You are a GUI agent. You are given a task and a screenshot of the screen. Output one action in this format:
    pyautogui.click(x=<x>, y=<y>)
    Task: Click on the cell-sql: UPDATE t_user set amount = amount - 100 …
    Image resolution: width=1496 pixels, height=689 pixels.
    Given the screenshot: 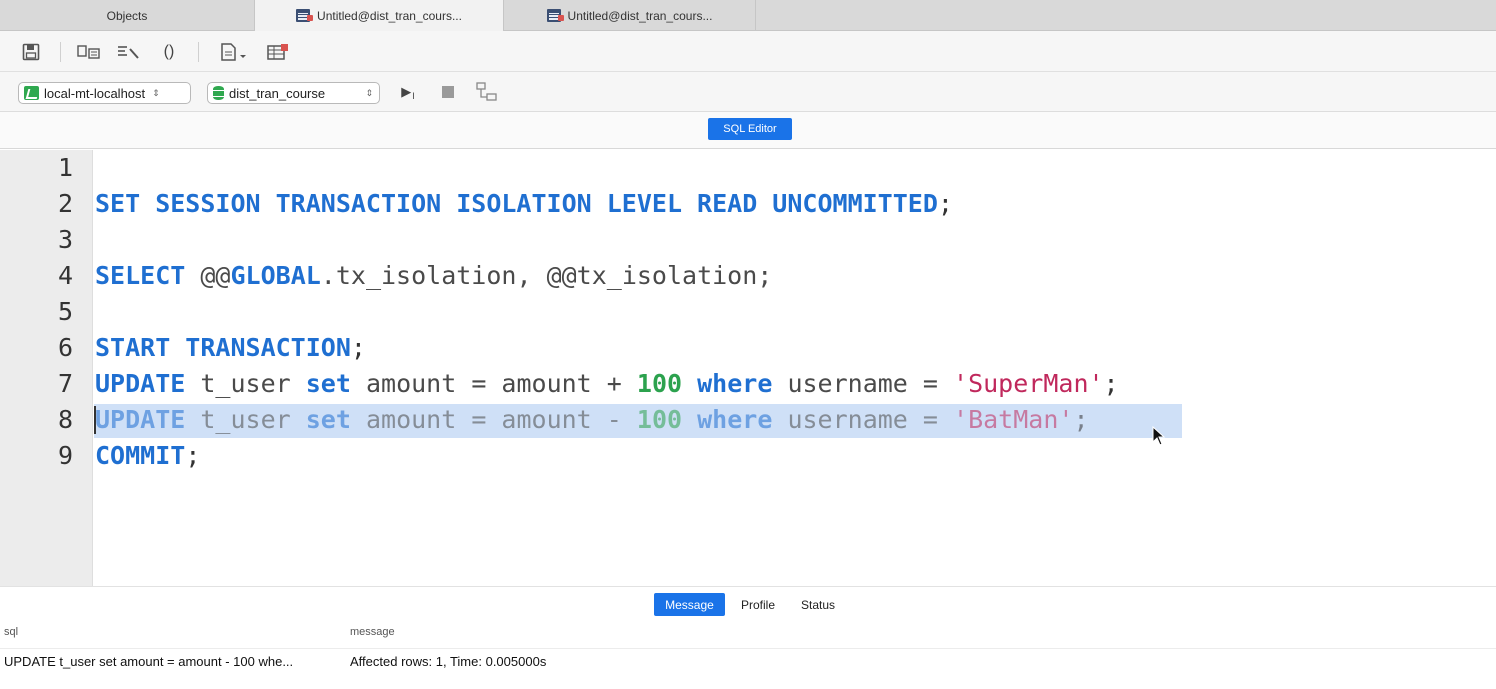 What is the action you would take?
    pyautogui.click(x=149, y=661)
    